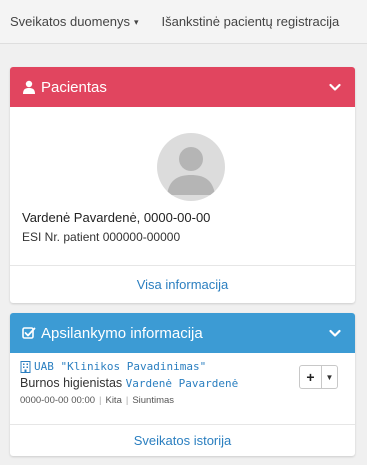  Describe the element at coordinates (153, 400) in the screenshot. I see `visit-referral: Siuntimas` at that location.